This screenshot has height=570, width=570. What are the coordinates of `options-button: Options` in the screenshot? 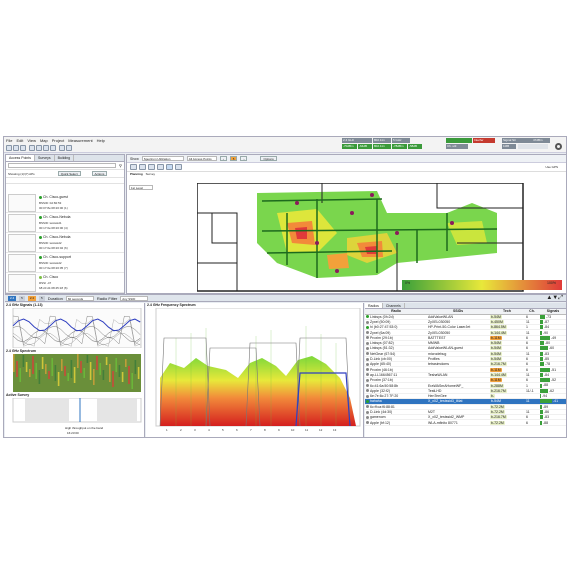 It's located at (268, 158).